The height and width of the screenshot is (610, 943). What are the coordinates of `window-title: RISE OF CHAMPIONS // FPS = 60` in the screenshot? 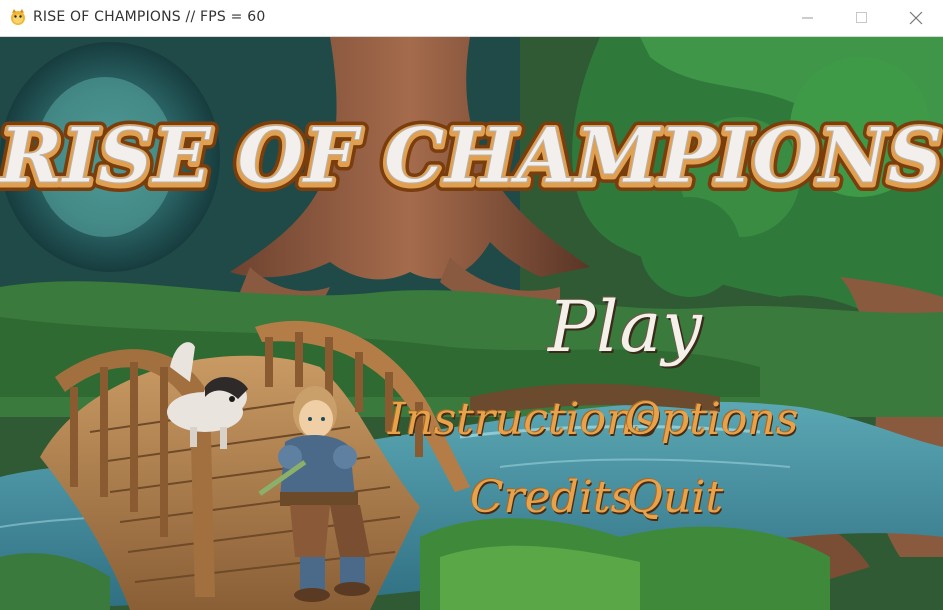 It's located at (149, 17).